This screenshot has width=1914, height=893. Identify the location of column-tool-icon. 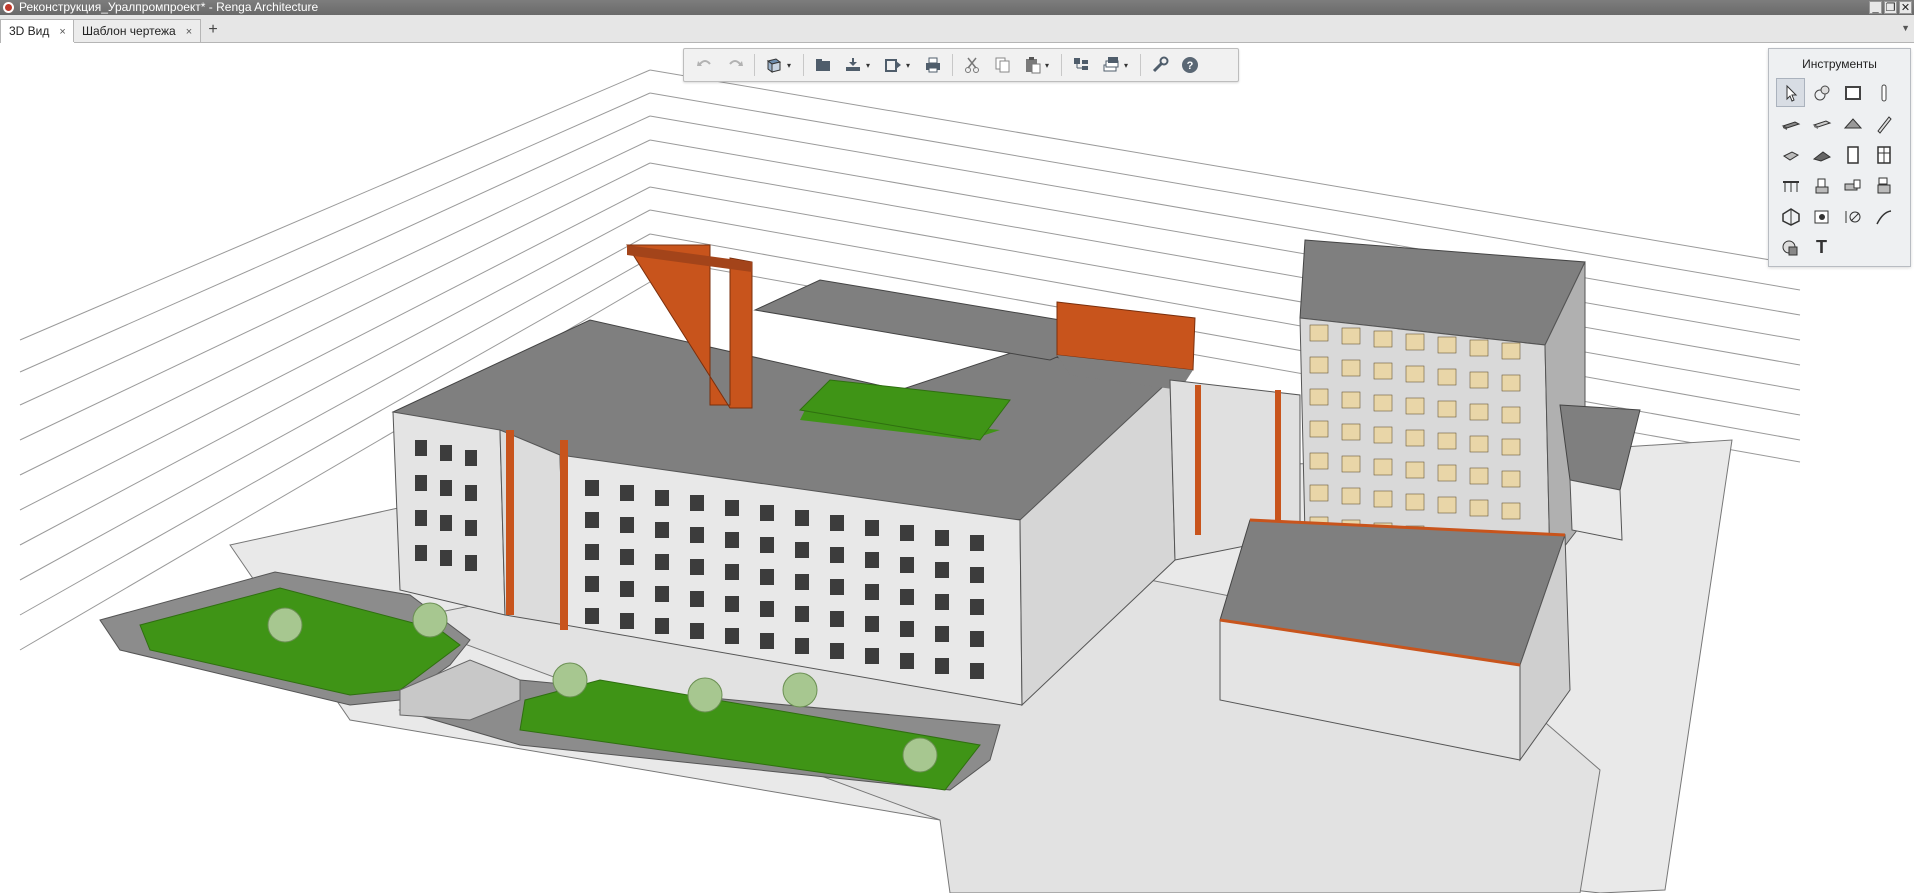
(1883, 92).